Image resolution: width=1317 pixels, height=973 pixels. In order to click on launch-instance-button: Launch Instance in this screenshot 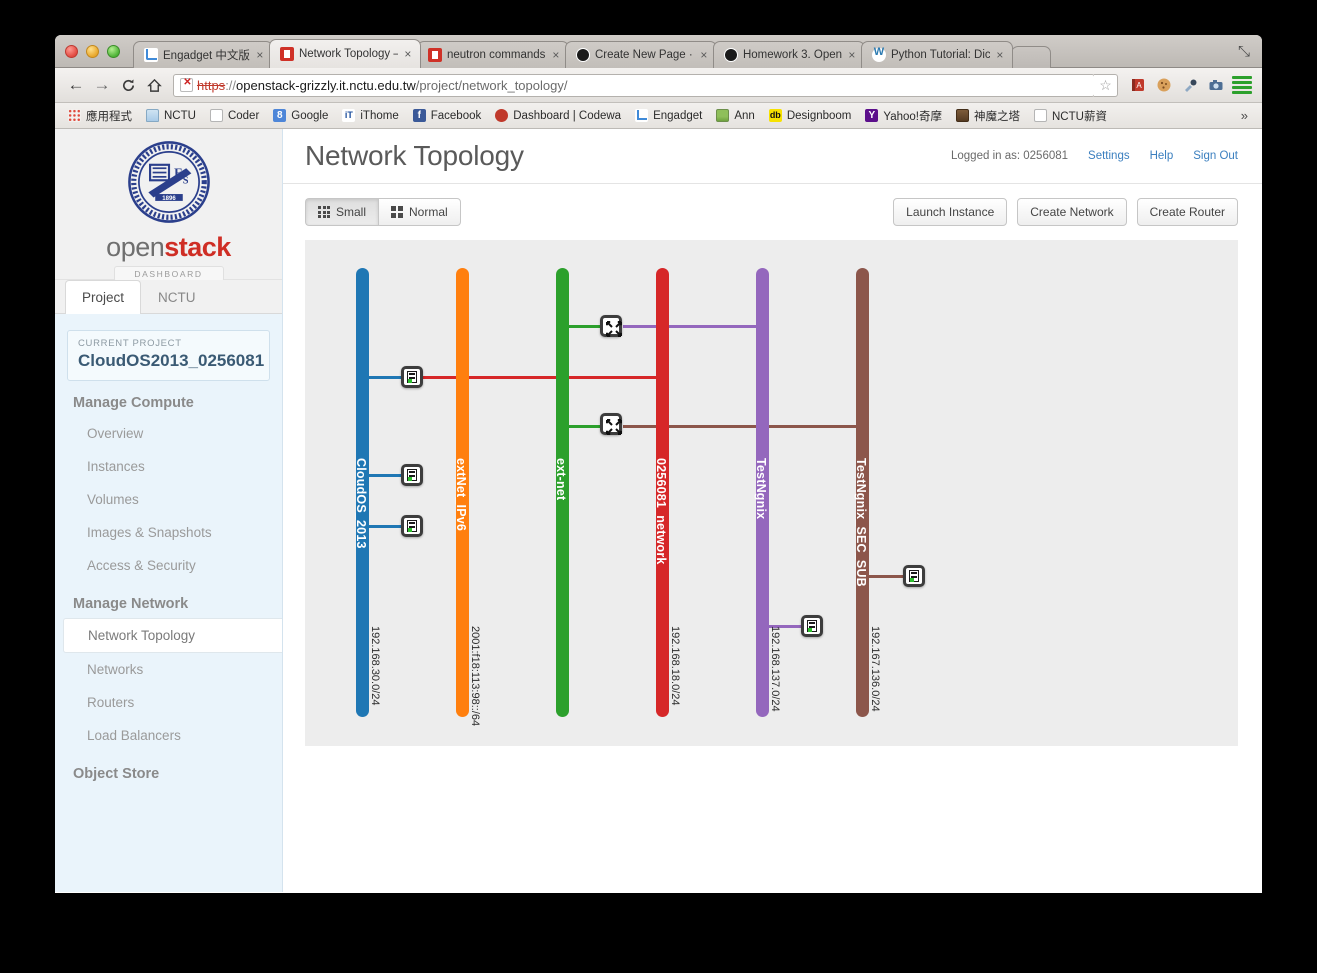, I will do `click(950, 212)`.